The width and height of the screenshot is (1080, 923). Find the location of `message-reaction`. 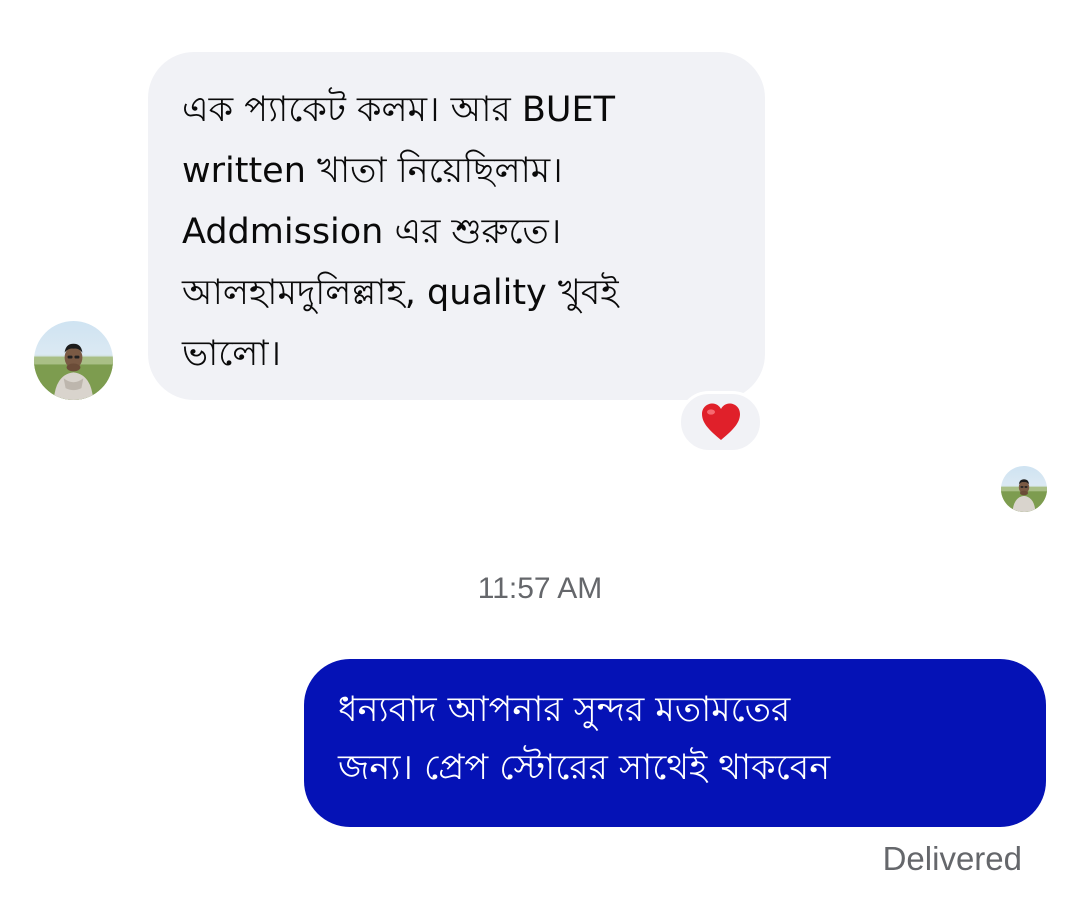

message-reaction is located at coordinates (720, 422).